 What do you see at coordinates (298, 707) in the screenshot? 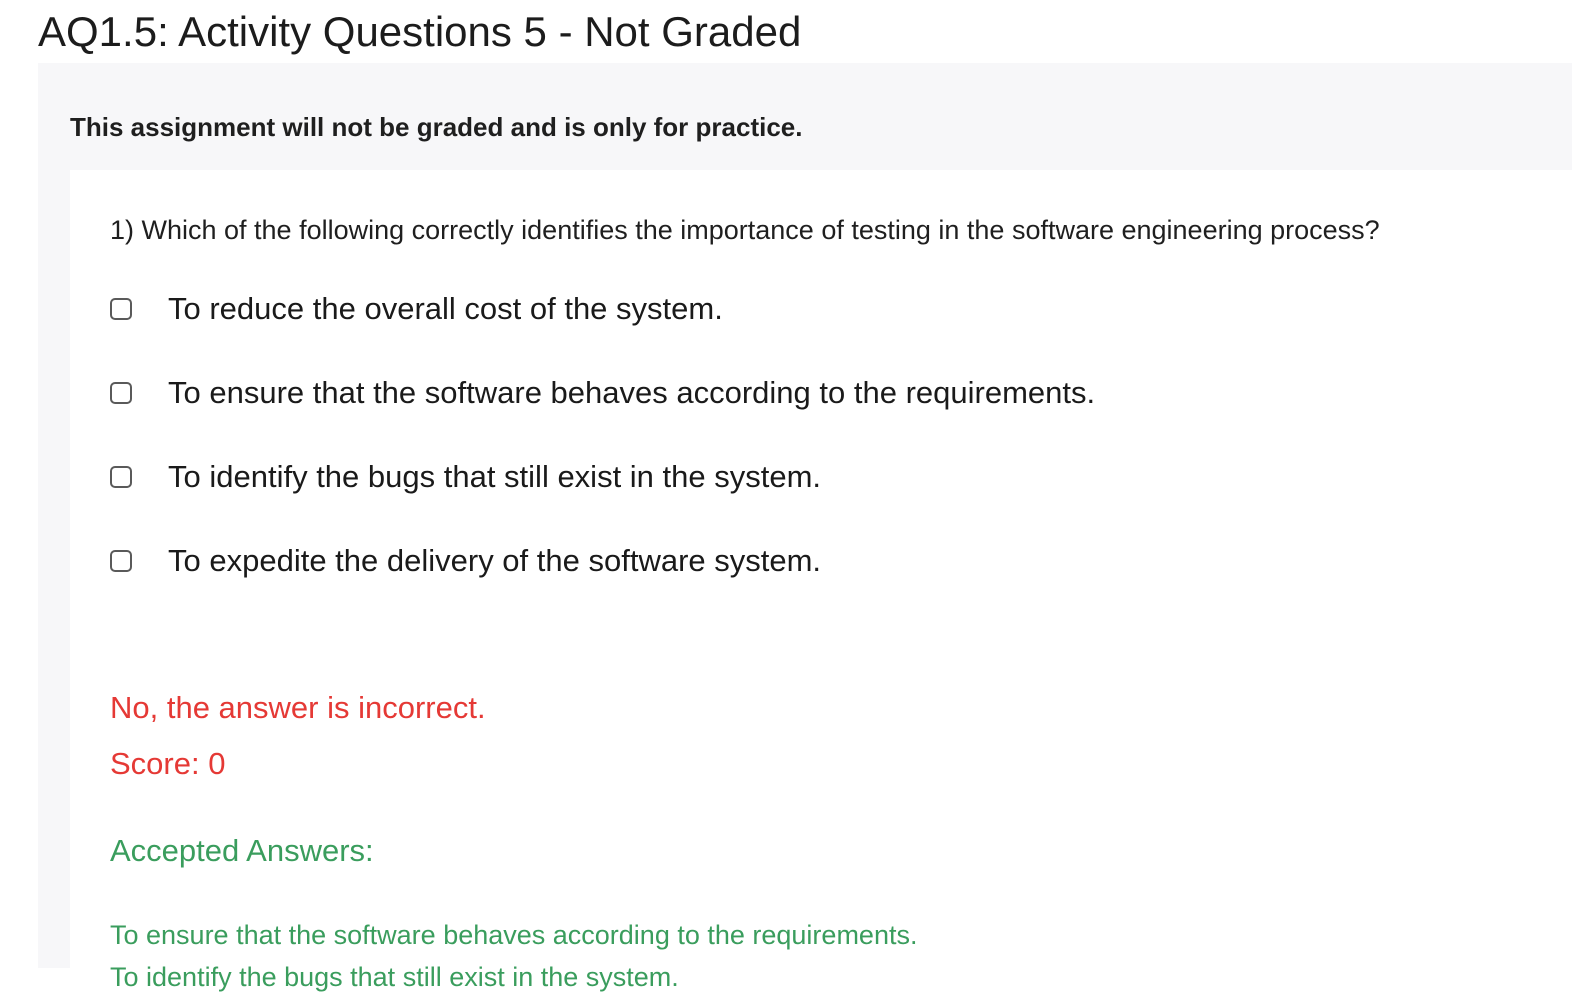
I see `incorrect-feedback: No, the answer is incorrect.` at bounding box center [298, 707].